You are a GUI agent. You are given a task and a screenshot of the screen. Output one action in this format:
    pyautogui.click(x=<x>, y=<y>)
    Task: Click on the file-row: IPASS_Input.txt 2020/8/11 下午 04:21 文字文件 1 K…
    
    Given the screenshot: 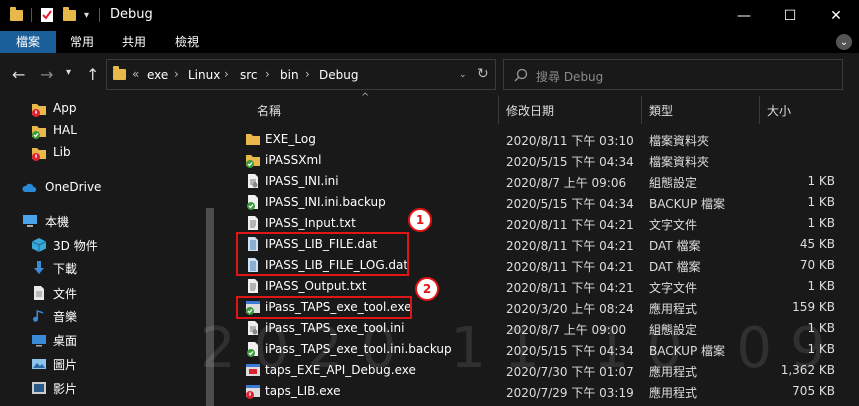 What is the action you would take?
    pyautogui.click(x=537, y=223)
    